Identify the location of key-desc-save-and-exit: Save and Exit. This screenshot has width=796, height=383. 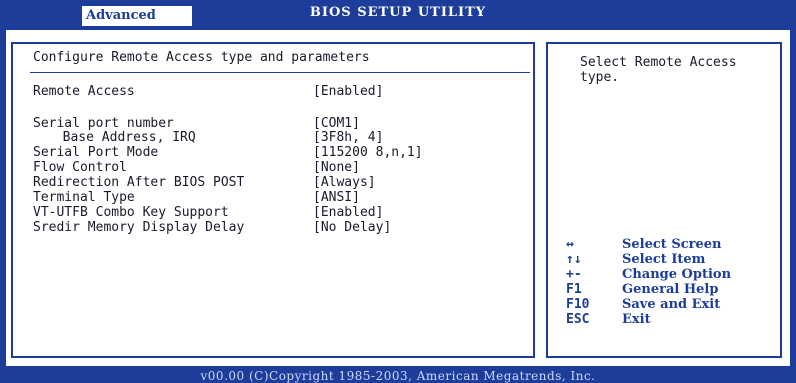
(671, 304).